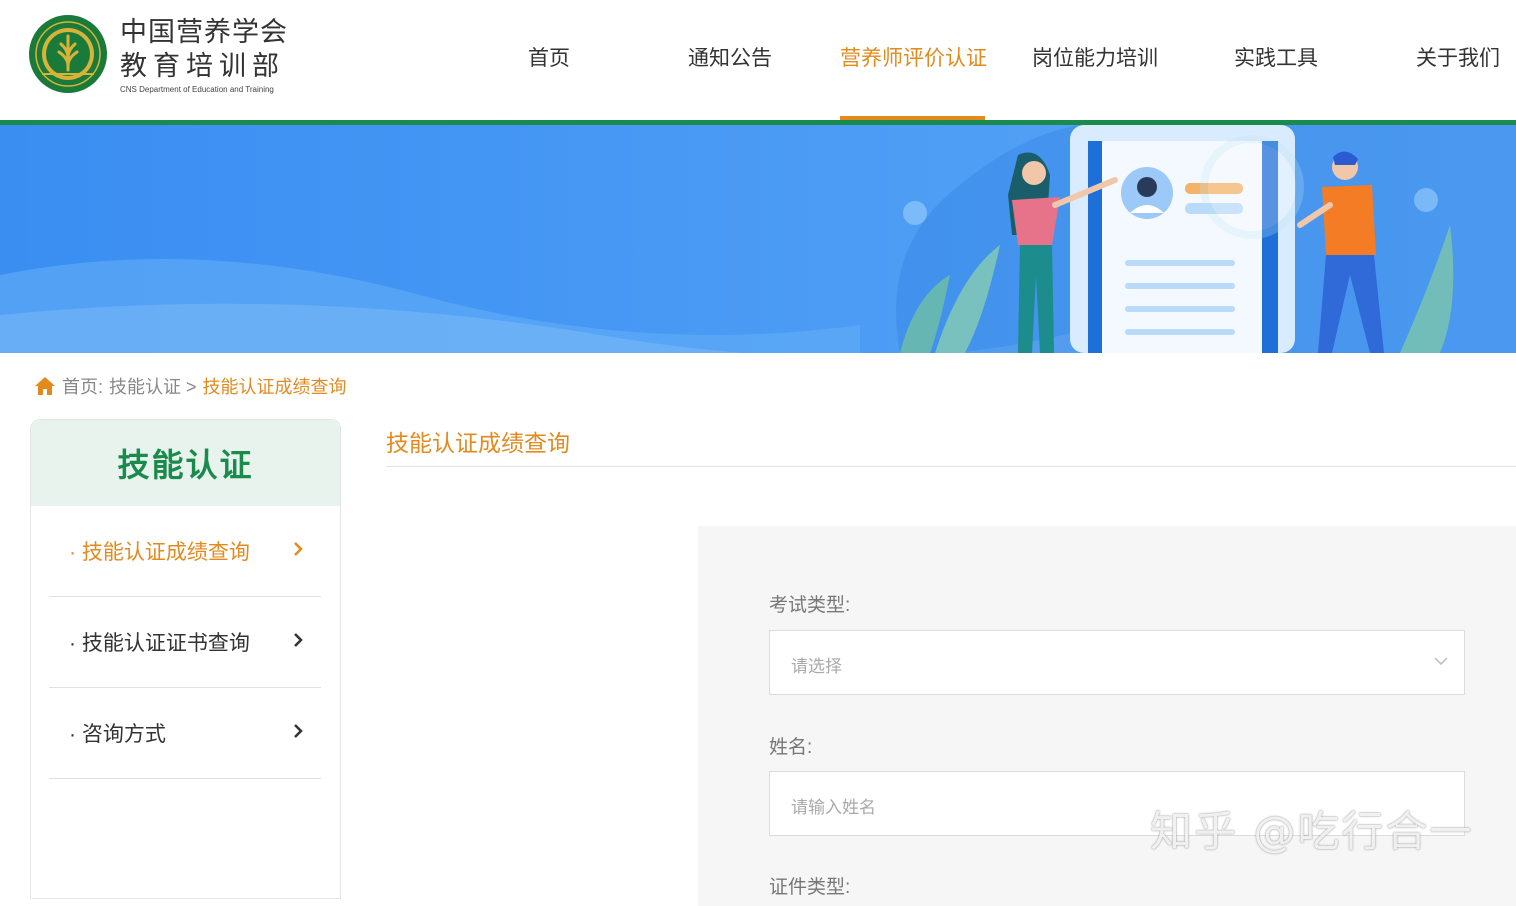 This screenshot has width=1516, height=906. I want to click on nav-training: 岗位能力培训, so click(1095, 57).